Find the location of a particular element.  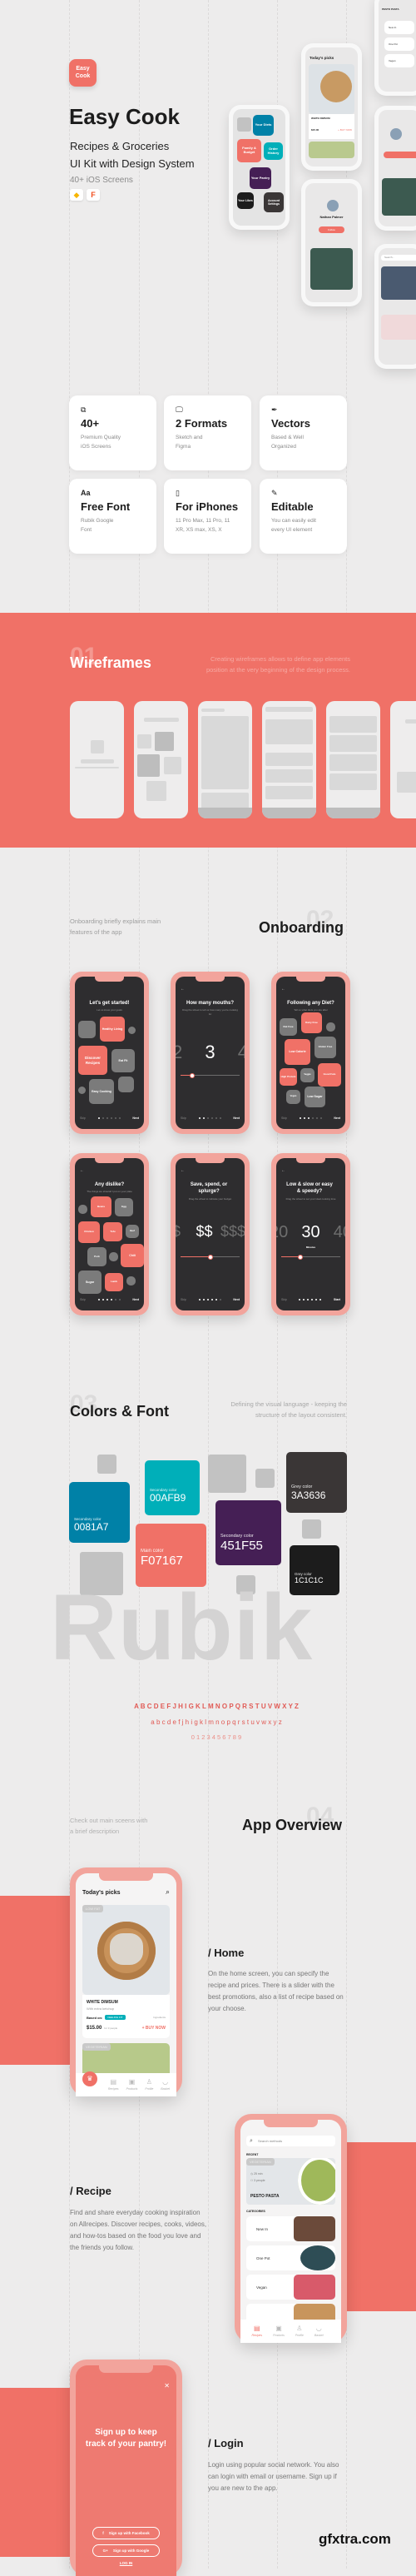

feeling-fit-tag: FEELING FIT is located at coordinates (115, 2017).